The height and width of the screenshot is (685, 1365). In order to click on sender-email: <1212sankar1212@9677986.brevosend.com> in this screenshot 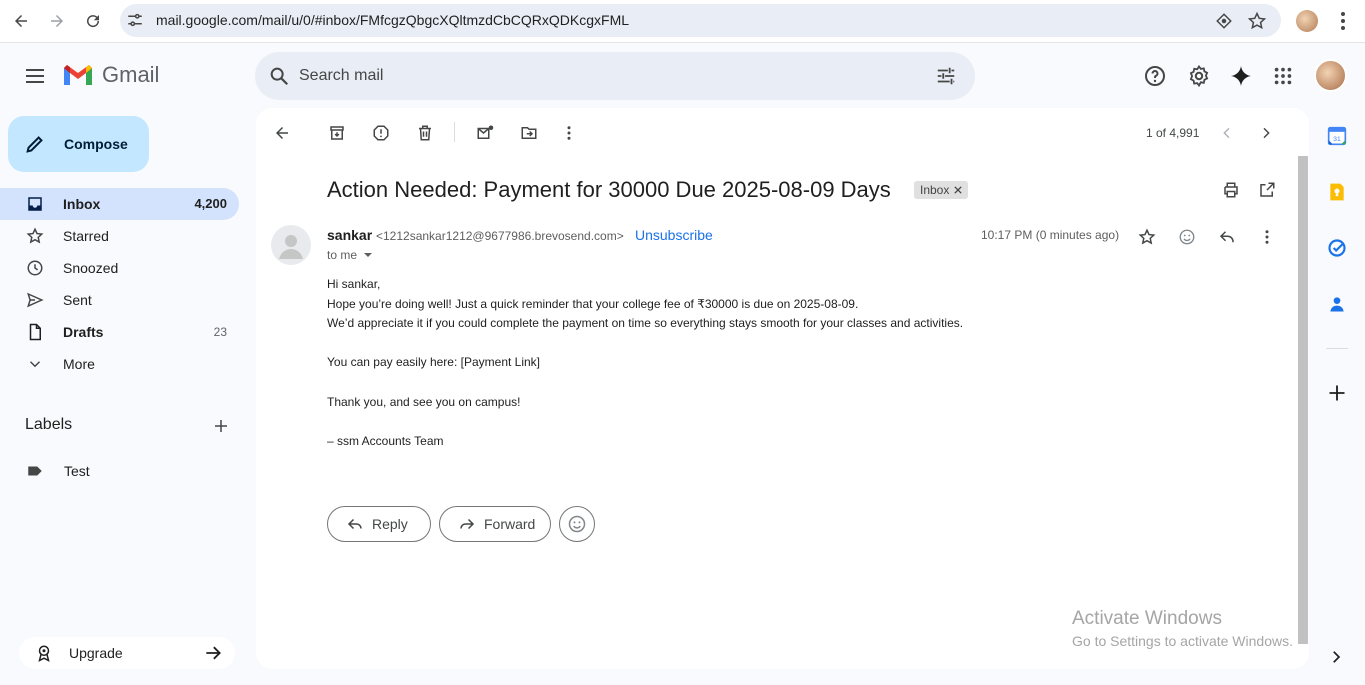, I will do `click(500, 236)`.